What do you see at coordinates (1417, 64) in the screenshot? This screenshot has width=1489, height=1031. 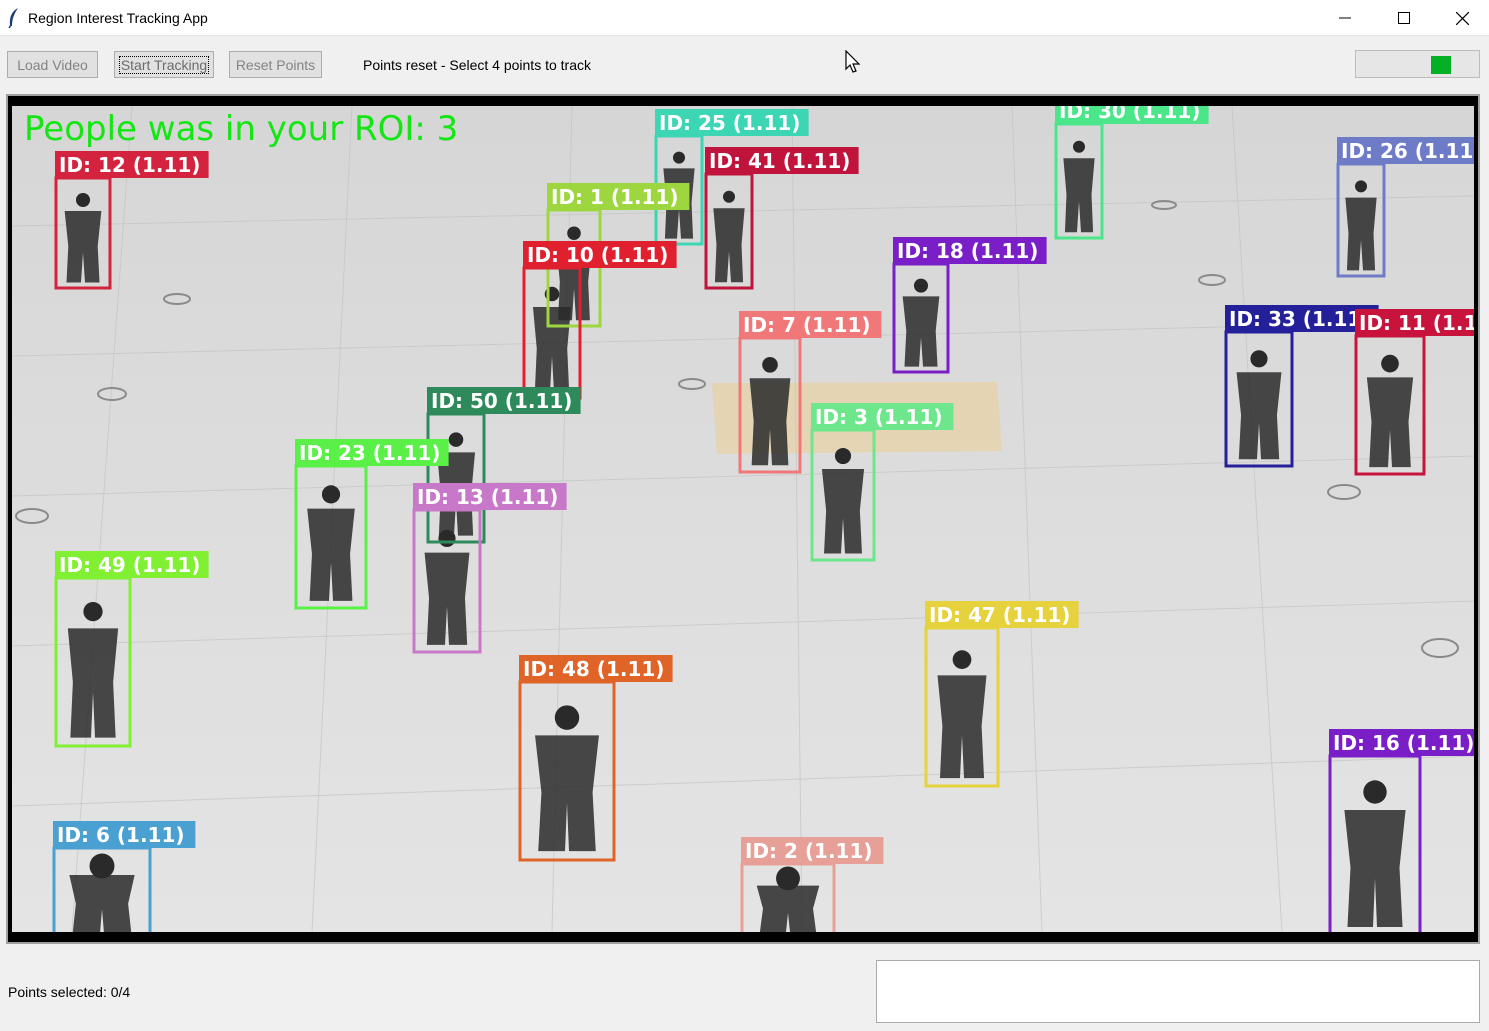 I see `progress-bar` at bounding box center [1417, 64].